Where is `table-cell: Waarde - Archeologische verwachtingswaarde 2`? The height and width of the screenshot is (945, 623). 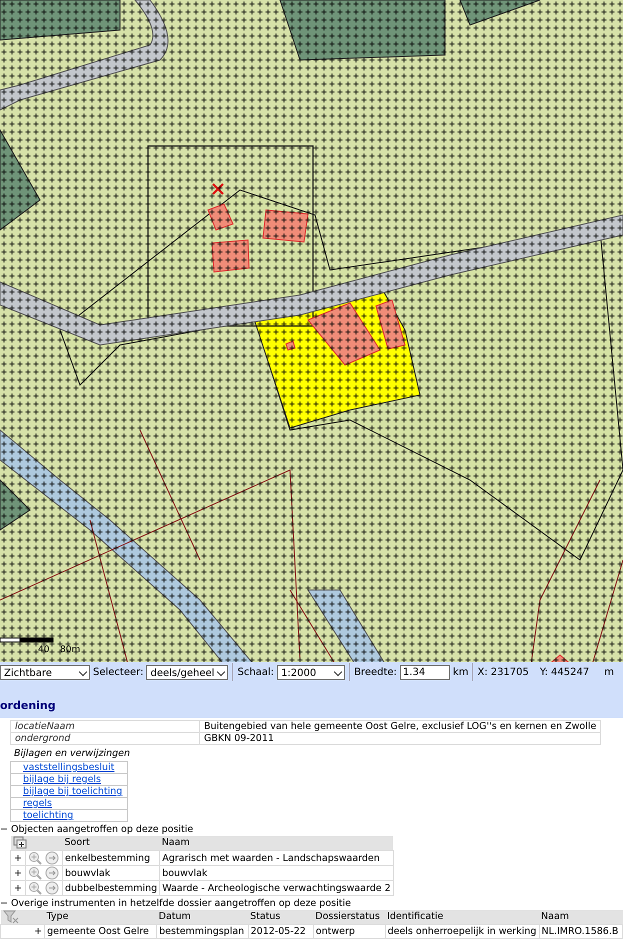
table-cell: Waarde - Archeologische verwachtingswaarde 2 is located at coordinates (277, 888).